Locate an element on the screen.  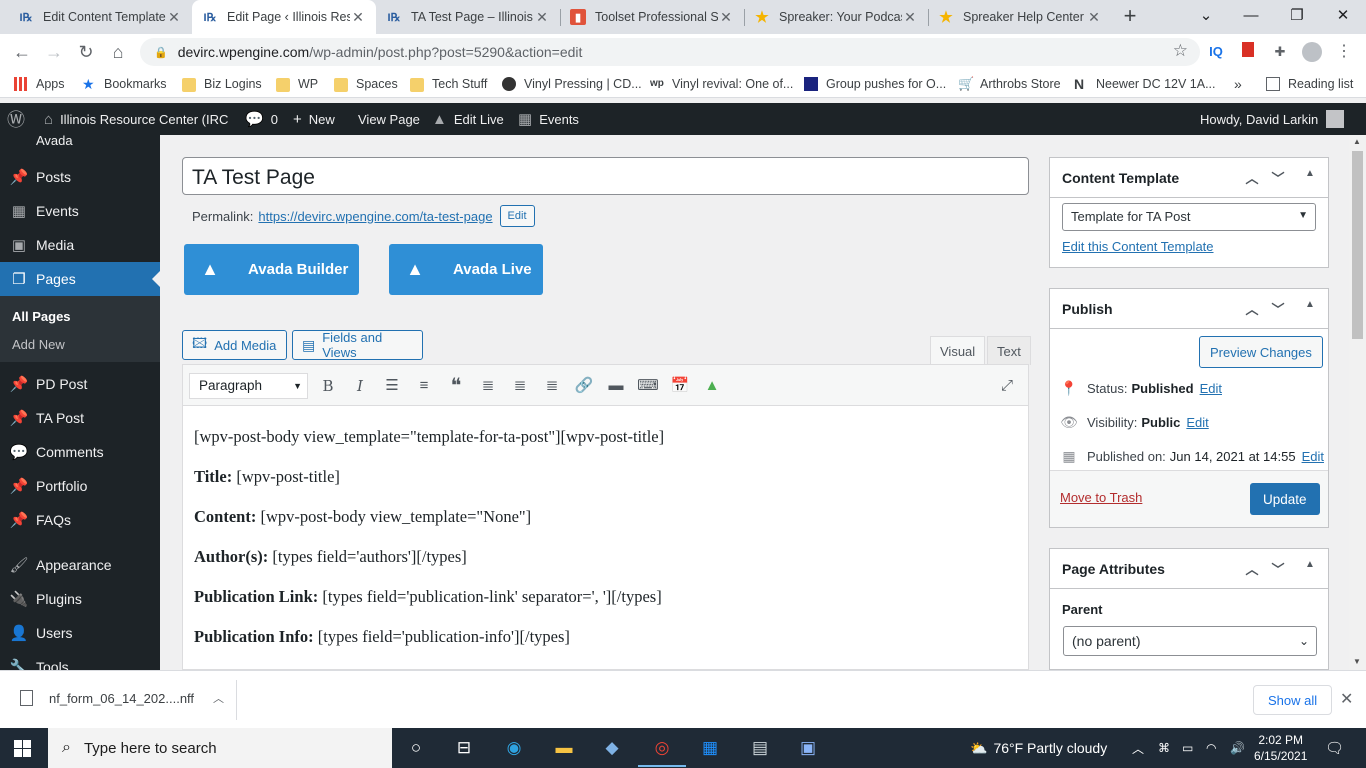
permalink-edit-button: Edit is located at coordinates (517, 216).